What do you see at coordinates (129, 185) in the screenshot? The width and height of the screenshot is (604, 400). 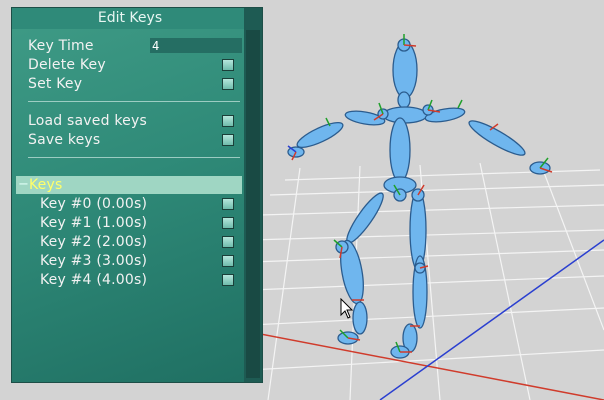 I see `keys-group-header: − Keys` at bounding box center [129, 185].